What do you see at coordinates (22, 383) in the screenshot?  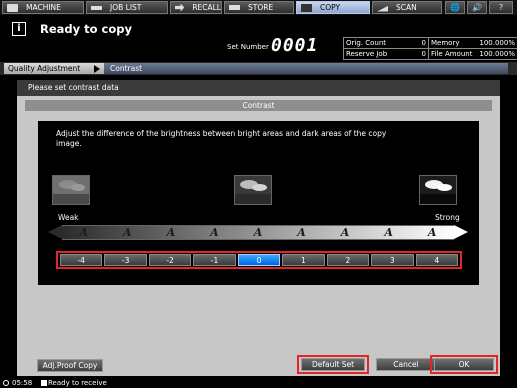 I see `clock-time: 05:58` at bounding box center [22, 383].